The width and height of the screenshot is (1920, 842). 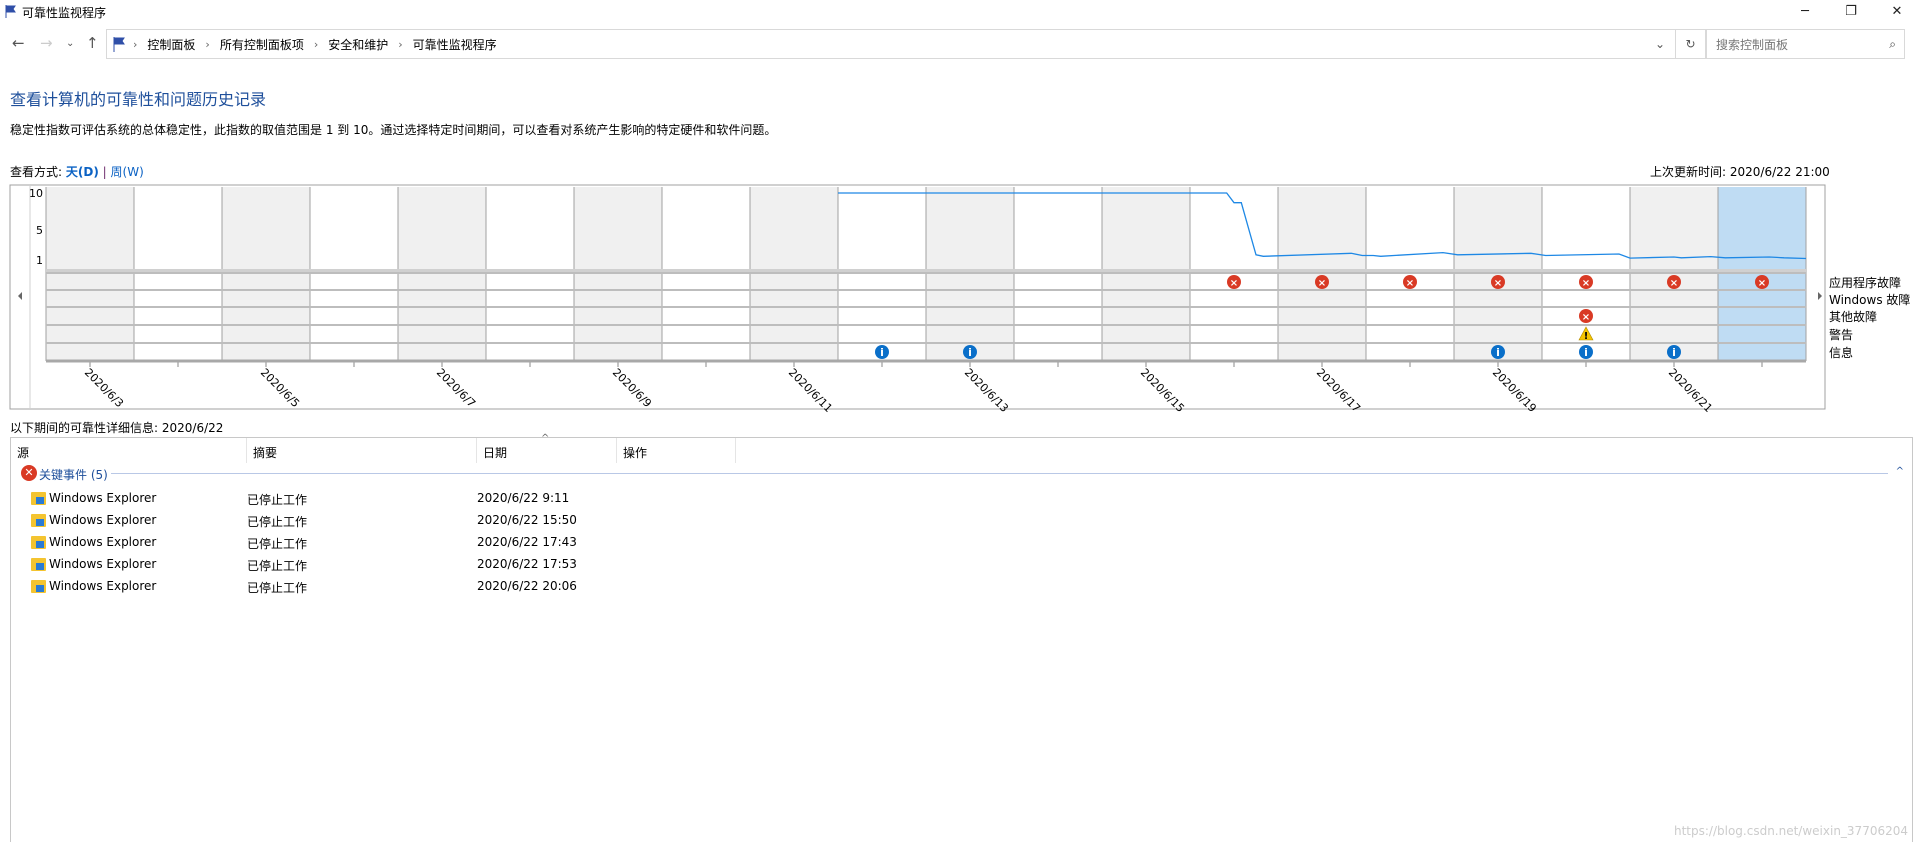 What do you see at coordinates (29, 473) in the screenshot?
I see `error-icon: ✕` at bounding box center [29, 473].